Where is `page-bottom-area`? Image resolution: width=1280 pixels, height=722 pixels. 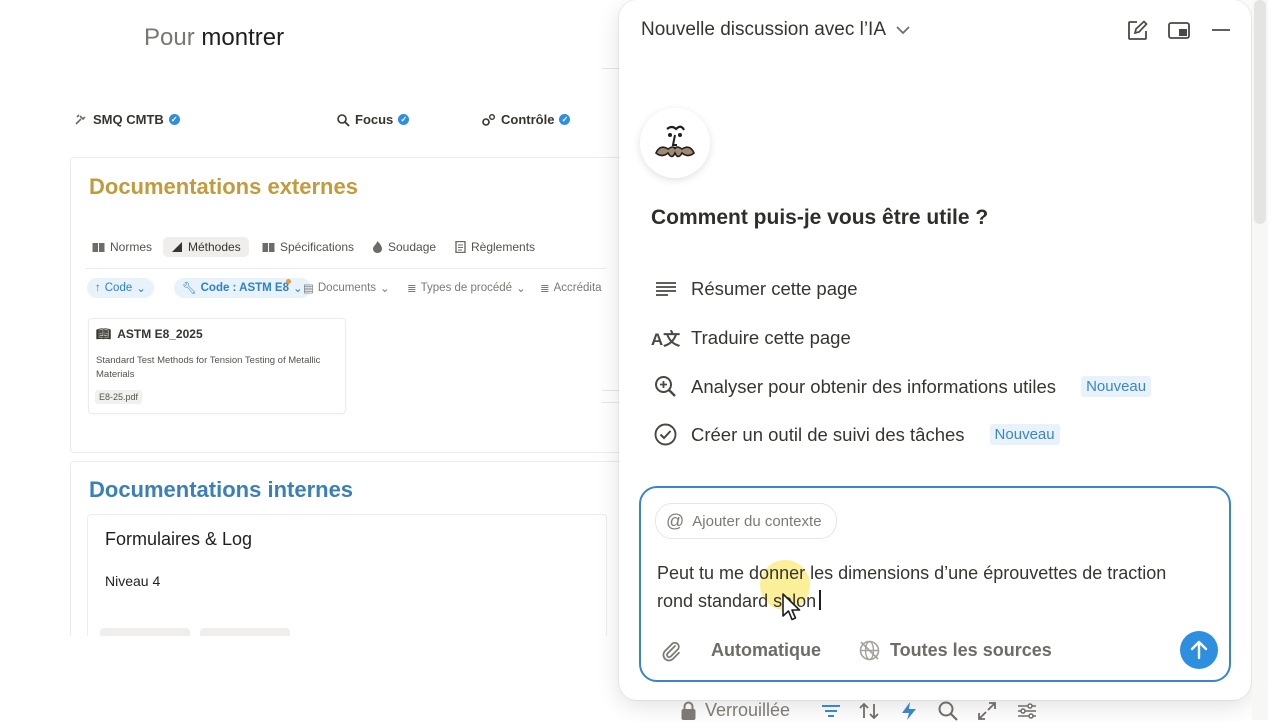 page-bottom-area is located at coordinates (310, 678).